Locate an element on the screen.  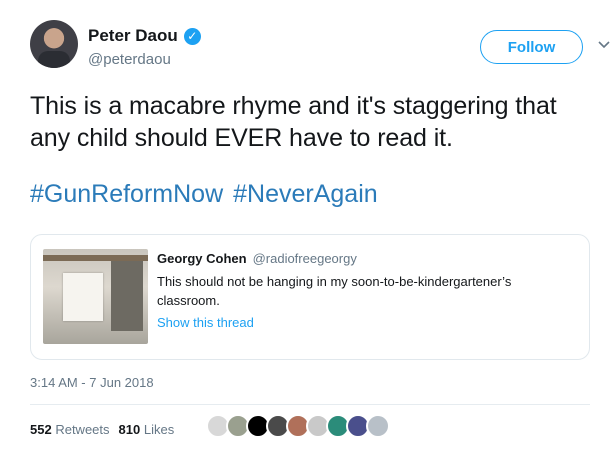
divider is located at coordinates (310, 404).